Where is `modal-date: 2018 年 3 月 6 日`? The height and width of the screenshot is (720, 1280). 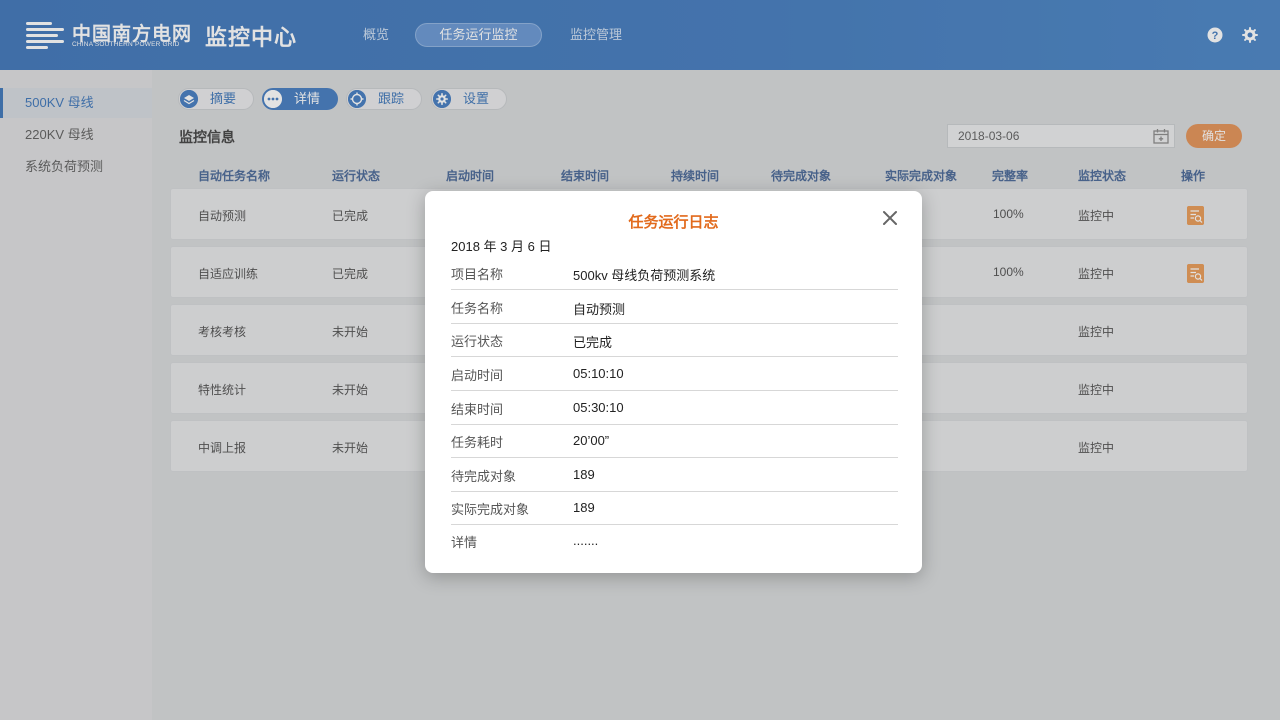
modal-date: 2018 年 3 月 6 日 is located at coordinates (501, 246).